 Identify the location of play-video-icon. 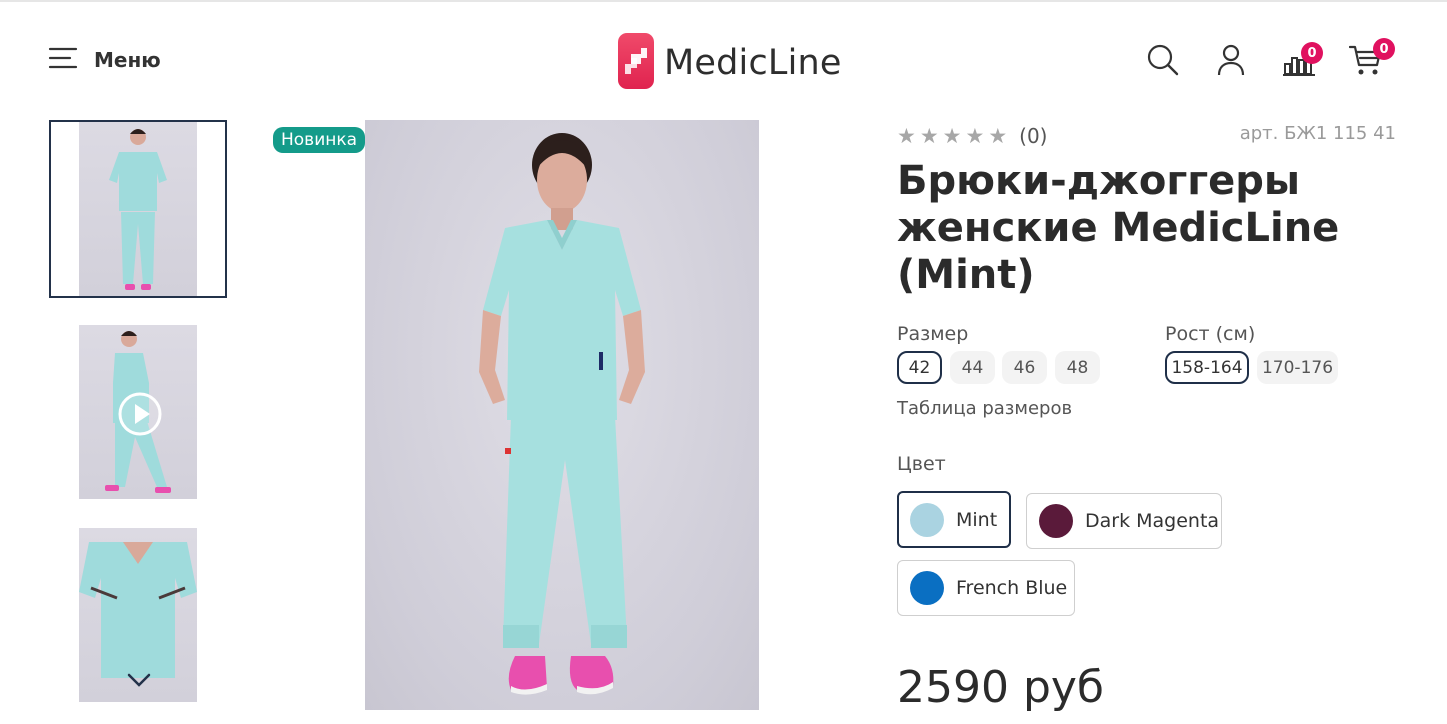
(140, 414).